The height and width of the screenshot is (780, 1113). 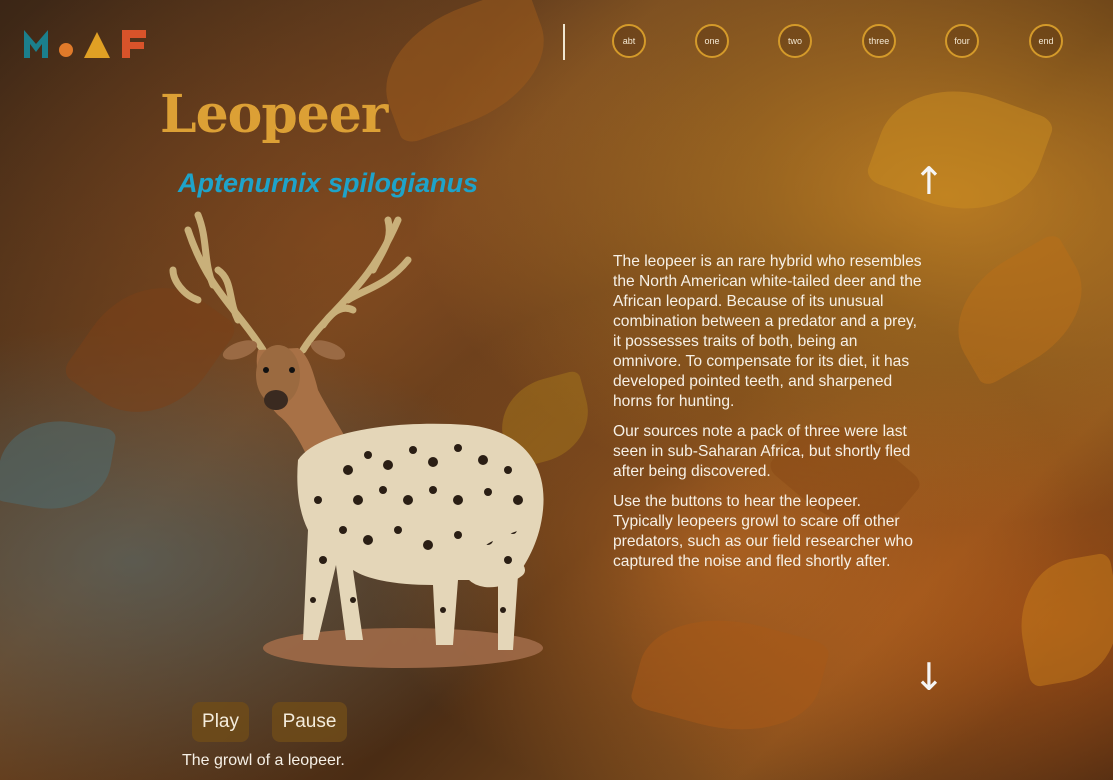 What do you see at coordinates (962, 41) in the screenshot?
I see `nav-item-four: four` at bounding box center [962, 41].